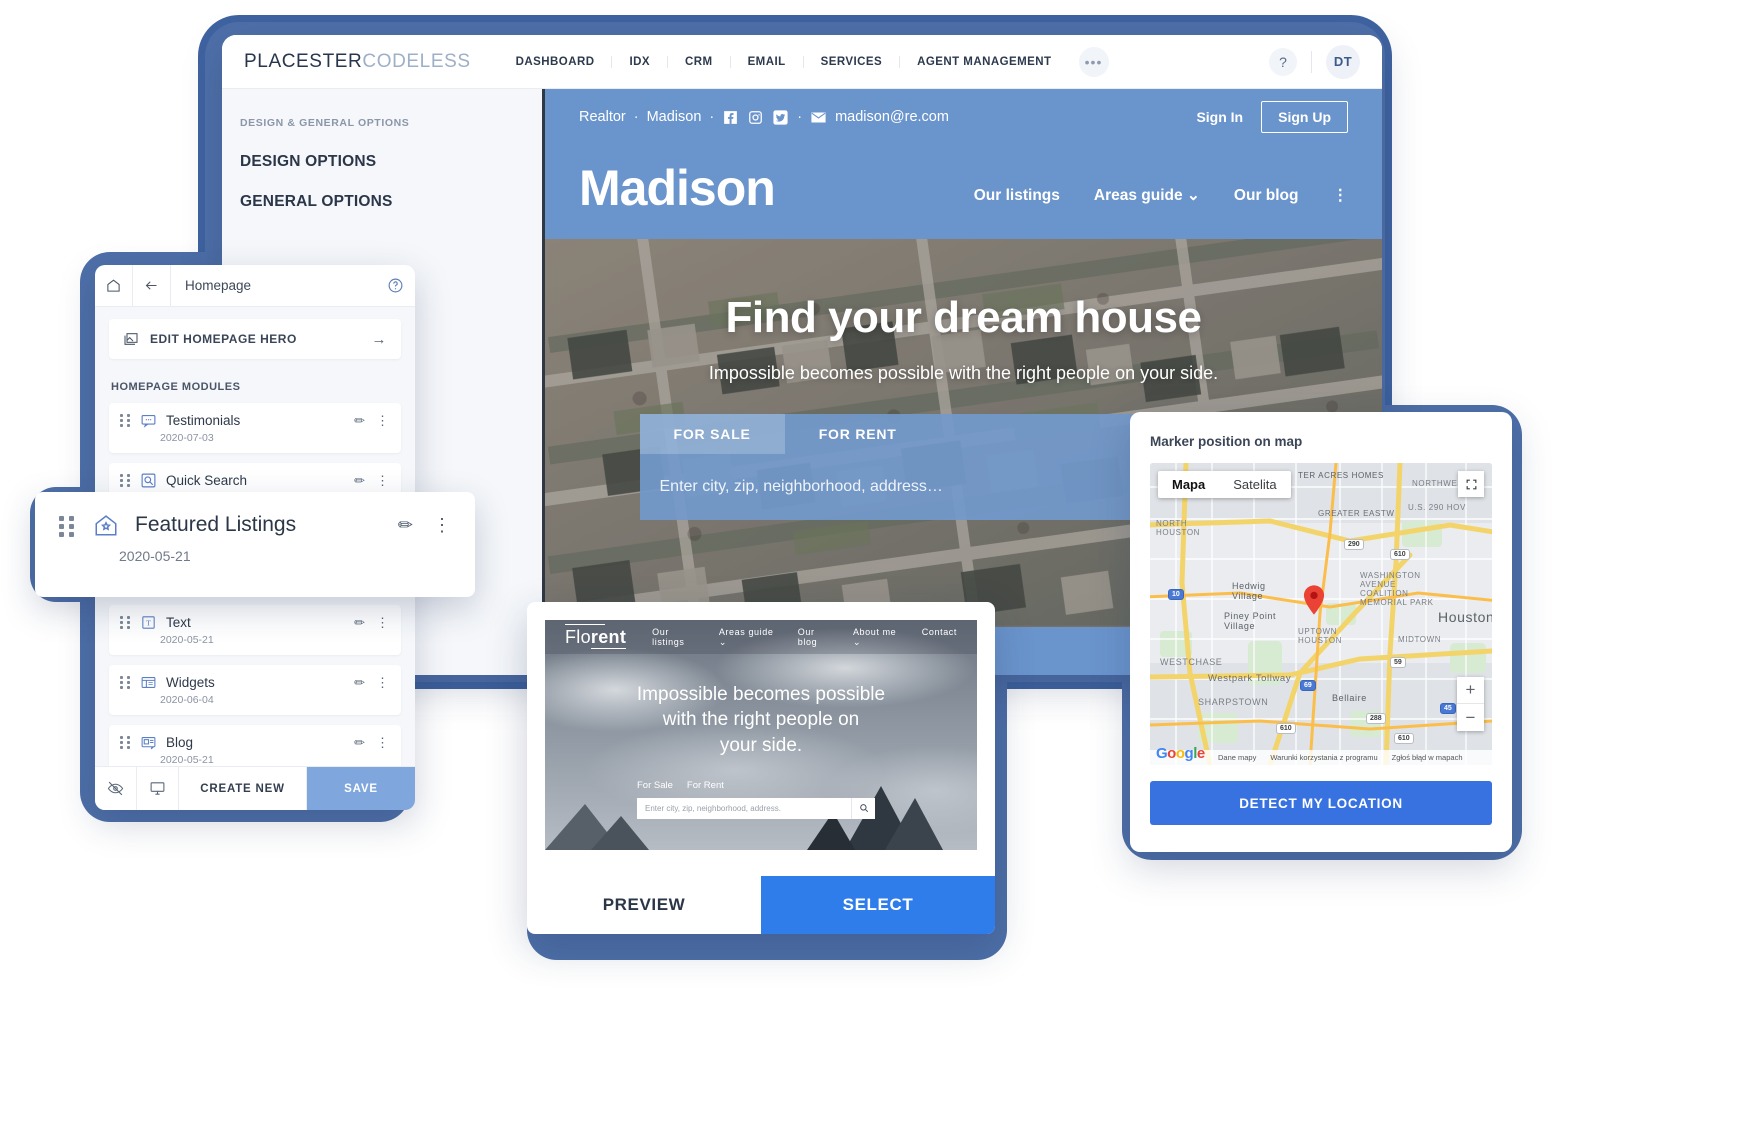 The image size is (1760, 1141). What do you see at coordinates (180, 742) in the screenshot?
I see `list-item-label: Blog` at bounding box center [180, 742].